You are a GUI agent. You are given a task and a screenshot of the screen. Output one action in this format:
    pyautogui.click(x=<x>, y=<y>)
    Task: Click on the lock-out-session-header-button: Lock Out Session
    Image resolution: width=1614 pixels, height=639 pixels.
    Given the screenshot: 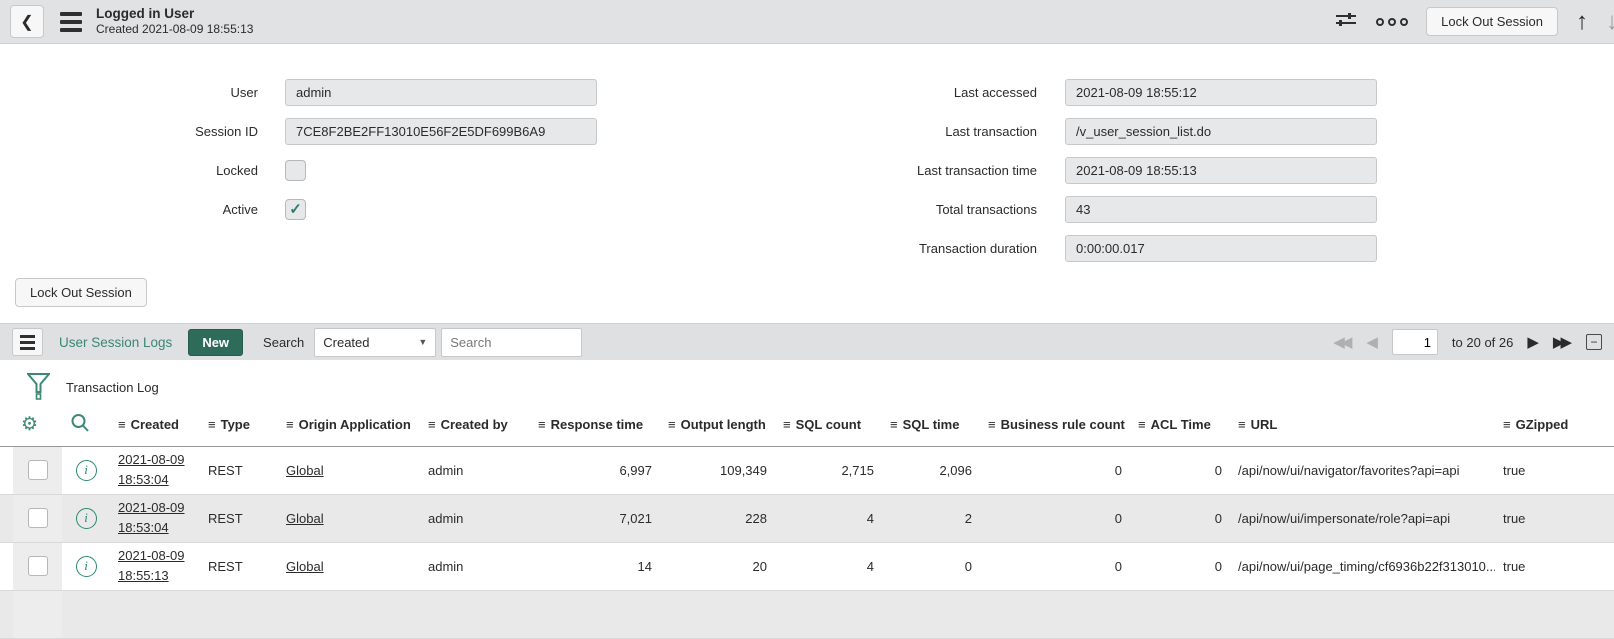 What is the action you would take?
    pyautogui.click(x=1492, y=21)
    